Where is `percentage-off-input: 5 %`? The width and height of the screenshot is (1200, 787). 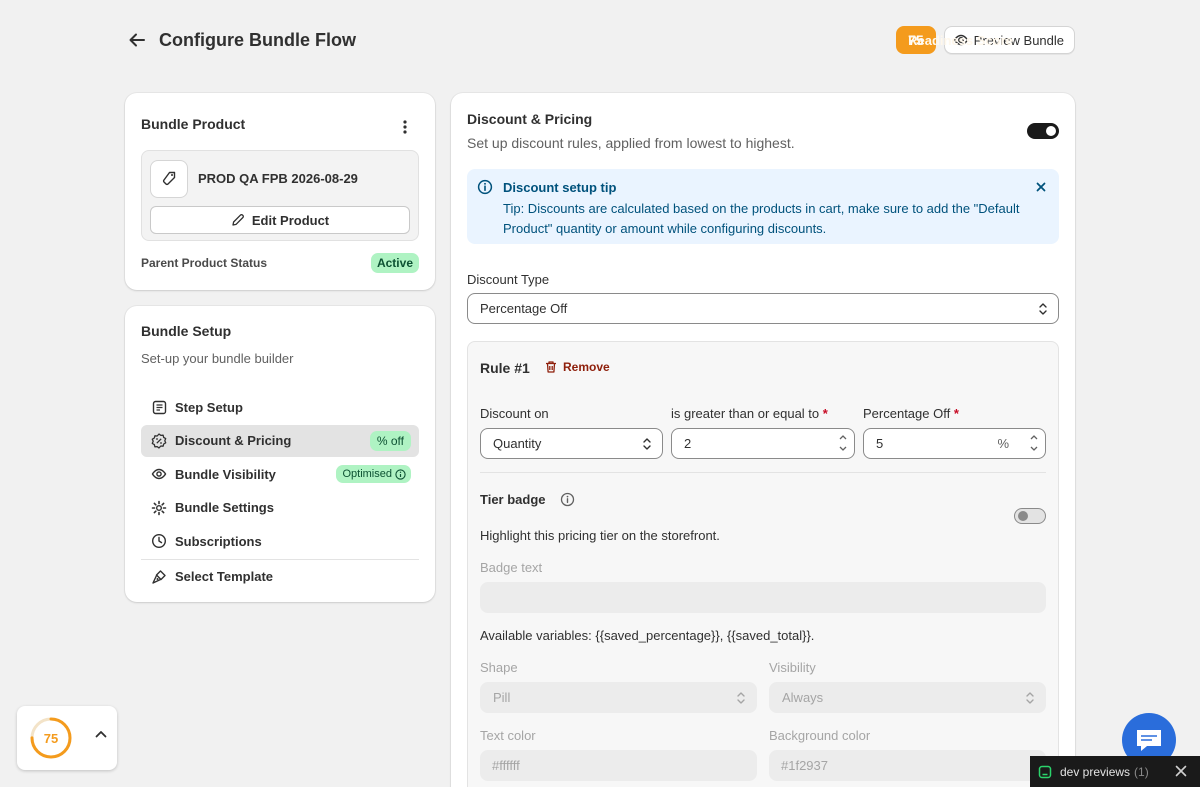
percentage-off-input: 5 % is located at coordinates (954, 443).